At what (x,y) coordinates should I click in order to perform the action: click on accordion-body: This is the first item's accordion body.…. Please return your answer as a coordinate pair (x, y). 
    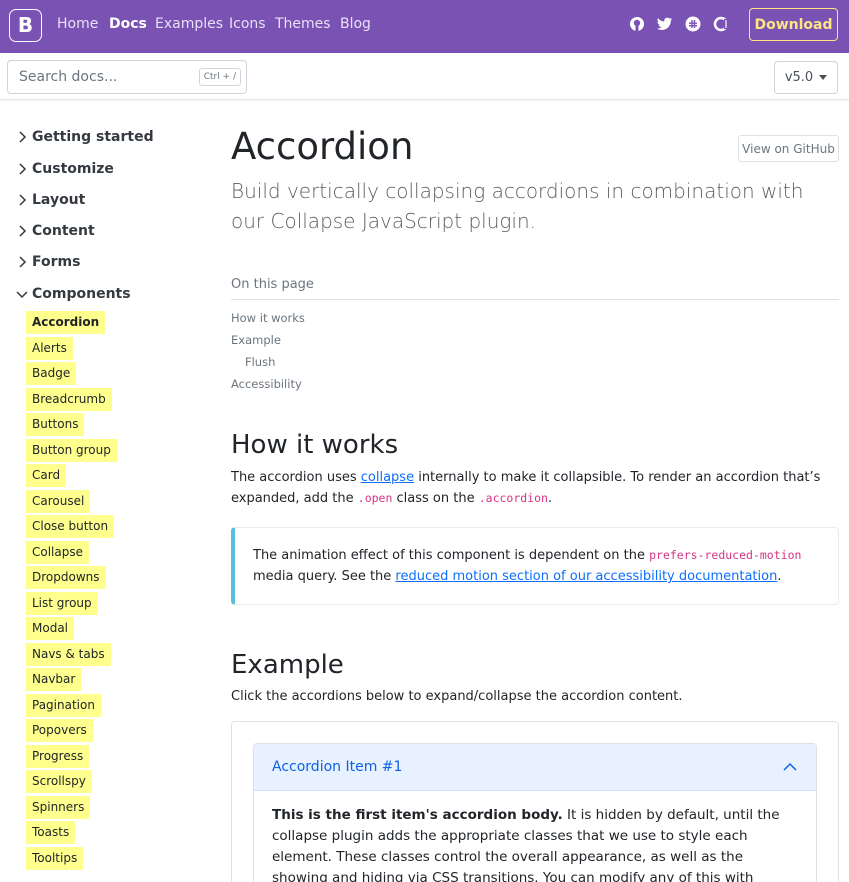
    Looking at the image, I should click on (535, 836).